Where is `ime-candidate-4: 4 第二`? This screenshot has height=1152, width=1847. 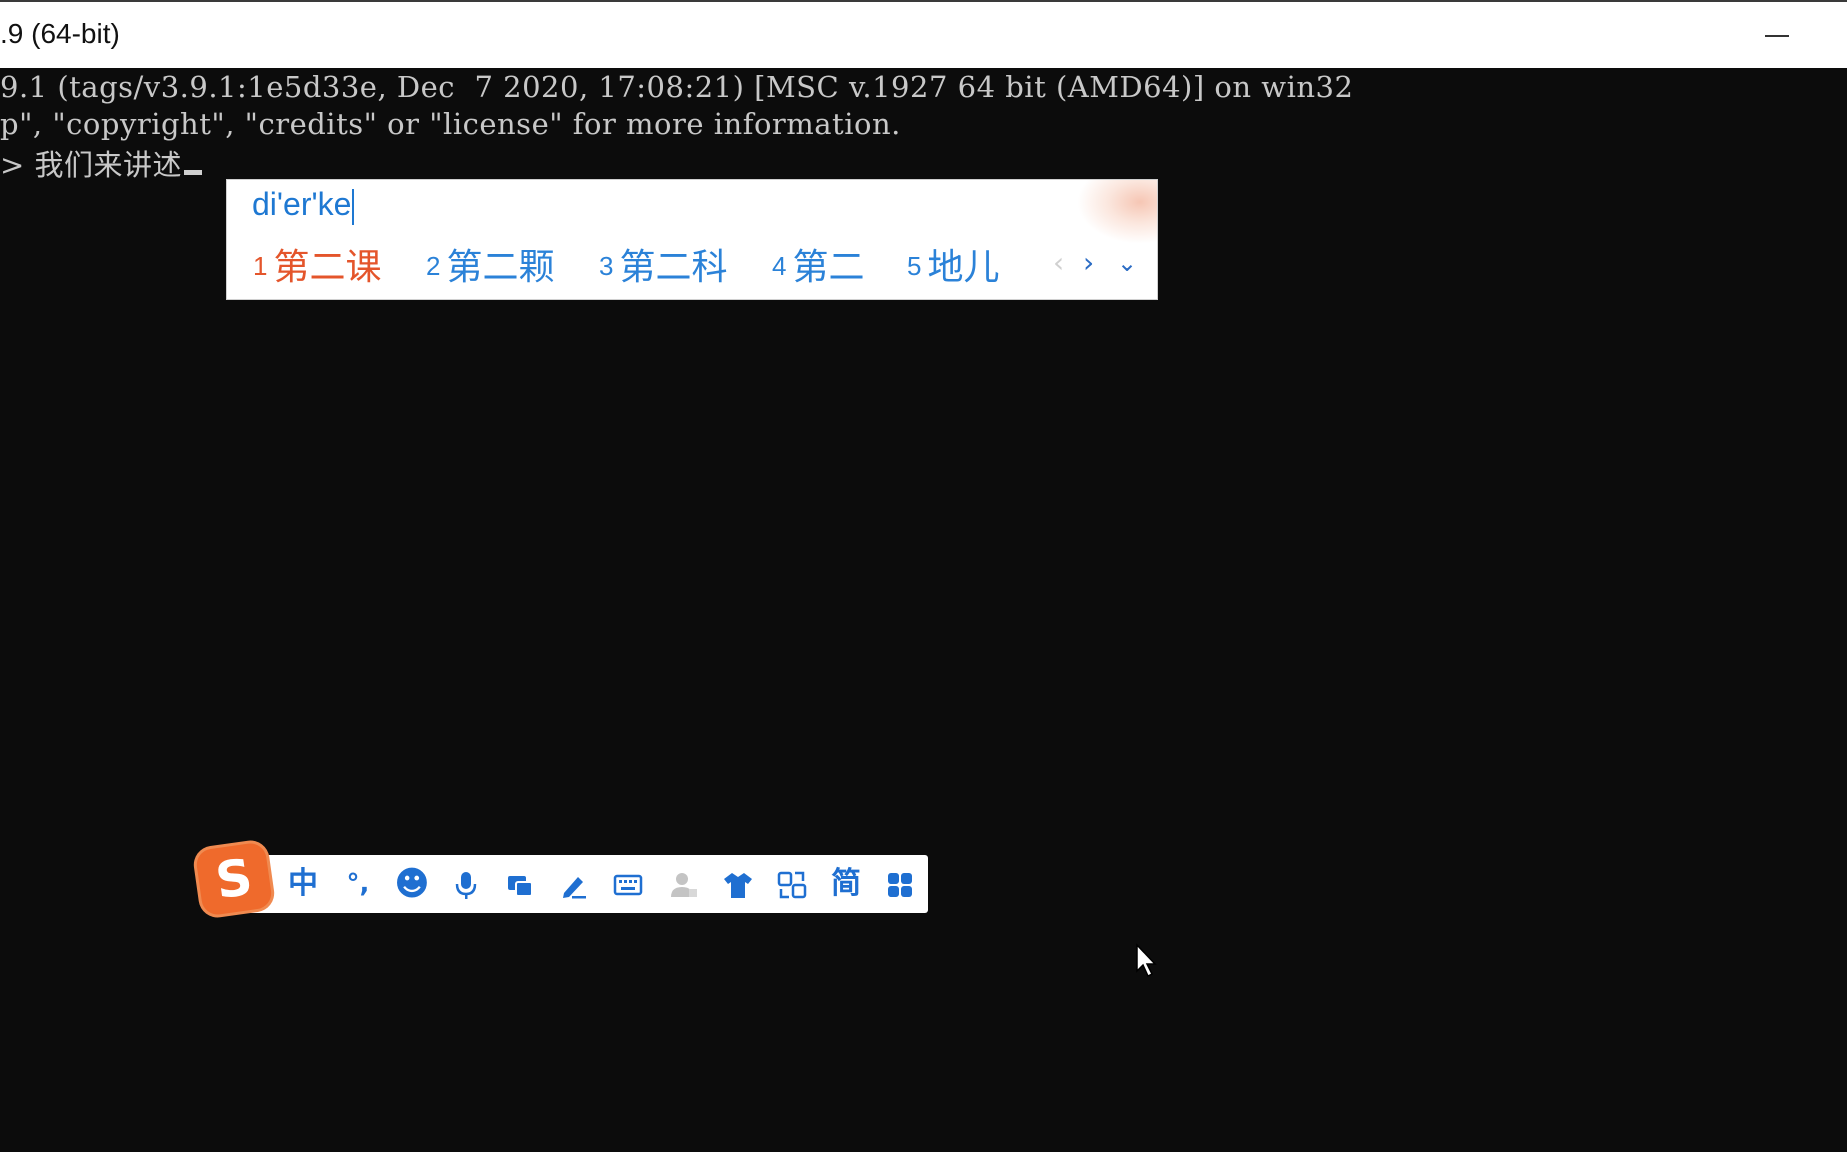
ime-candidate-4: 4 第二 is located at coordinates (818, 264).